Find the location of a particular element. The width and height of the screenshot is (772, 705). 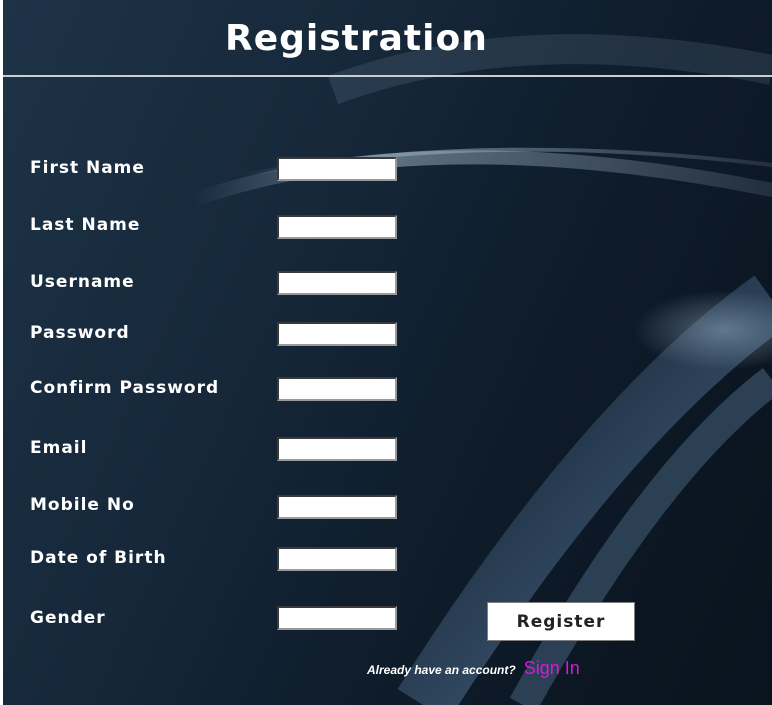

page-header: Registration is located at coordinates (387, 37).